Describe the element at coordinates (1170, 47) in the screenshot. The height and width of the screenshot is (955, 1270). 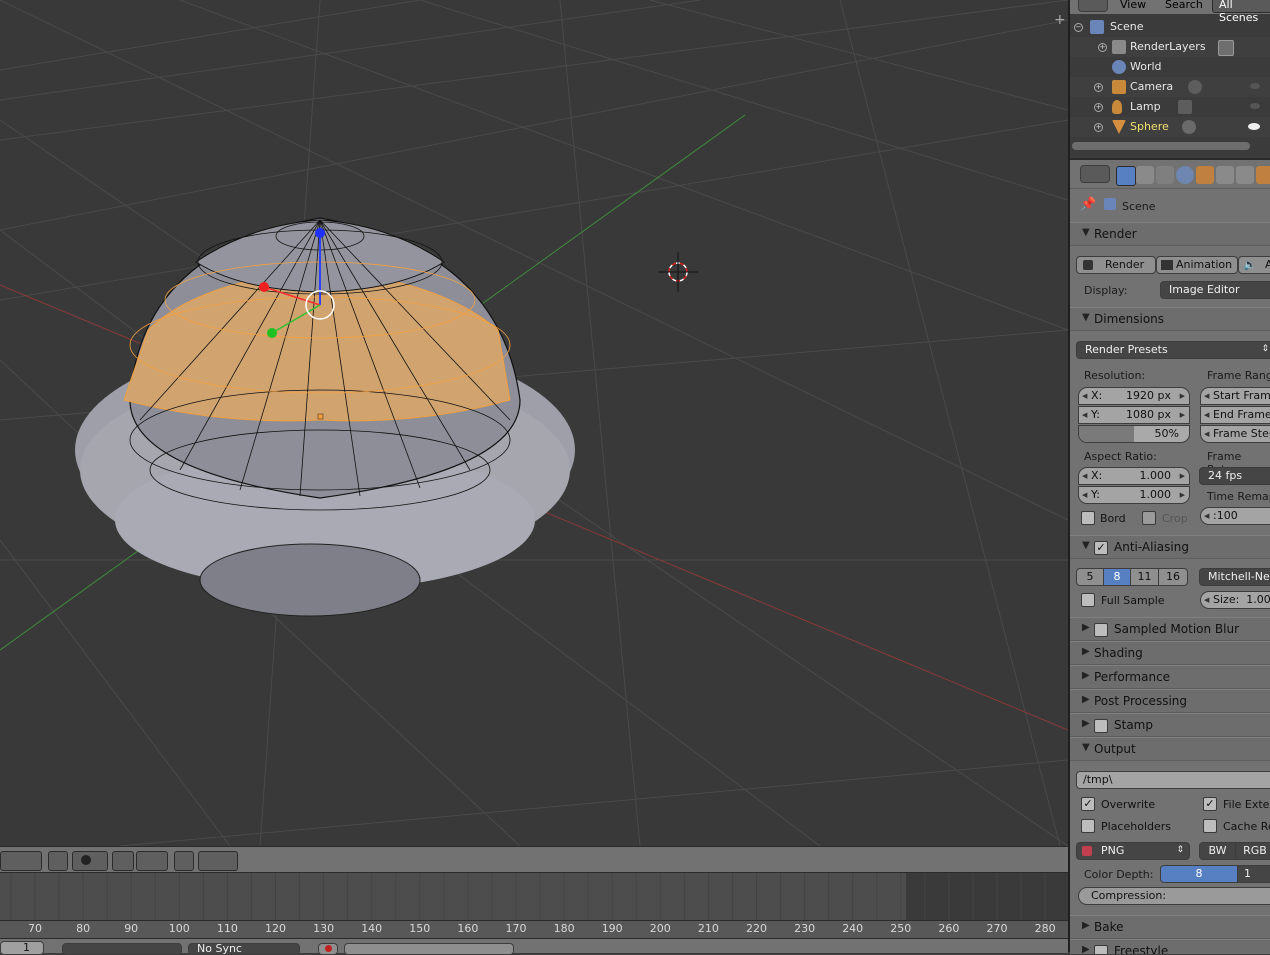
I see `outliner-row-renderlayers: + RenderLayers` at that location.